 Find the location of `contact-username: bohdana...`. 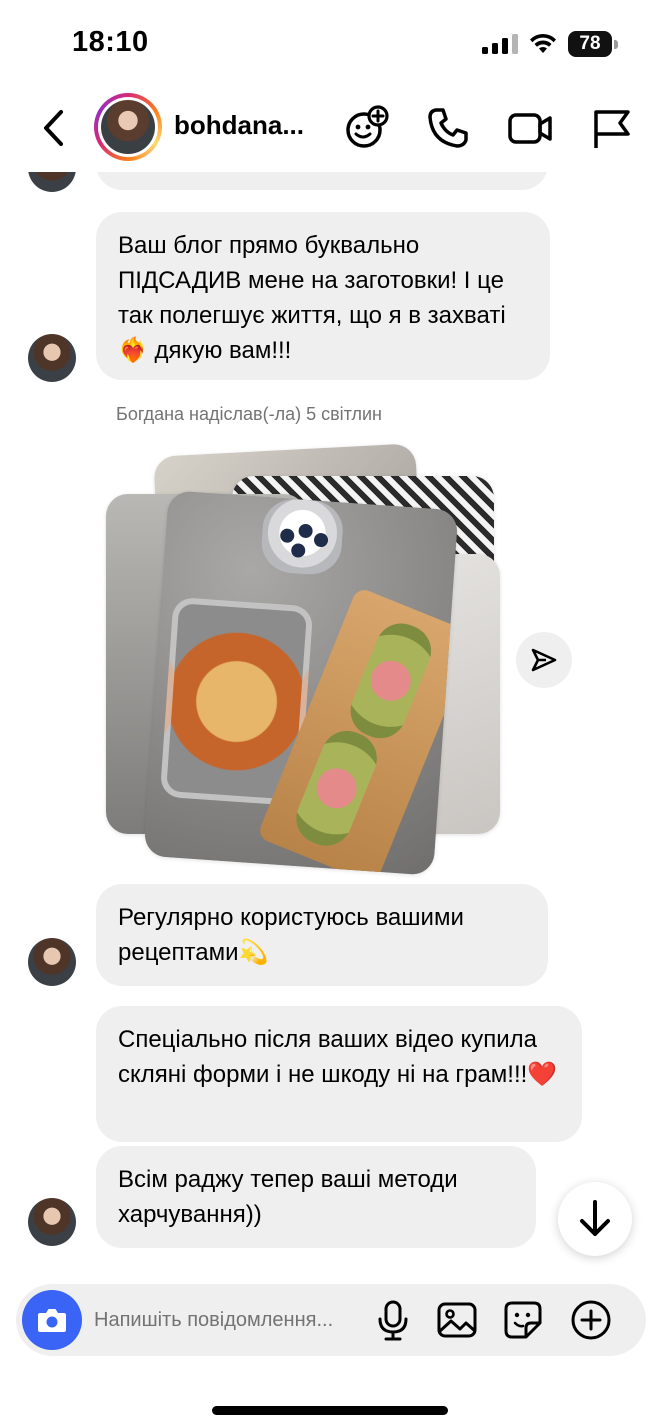

contact-username: bohdana... is located at coordinates (239, 125).